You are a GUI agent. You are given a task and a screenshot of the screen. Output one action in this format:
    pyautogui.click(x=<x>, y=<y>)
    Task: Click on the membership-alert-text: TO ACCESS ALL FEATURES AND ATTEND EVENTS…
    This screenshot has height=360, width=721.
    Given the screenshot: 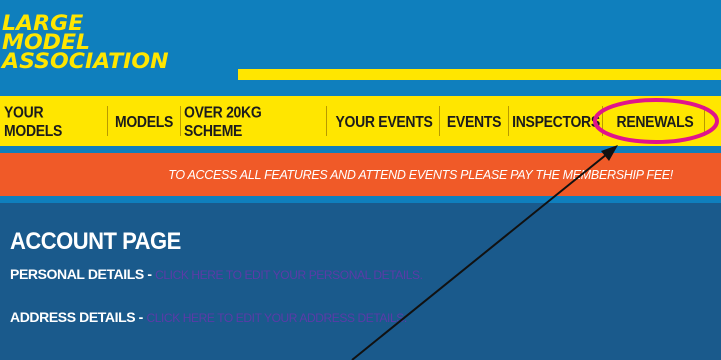 What is the action you would take?
    pyautogui.click(x=420, y=174)
    